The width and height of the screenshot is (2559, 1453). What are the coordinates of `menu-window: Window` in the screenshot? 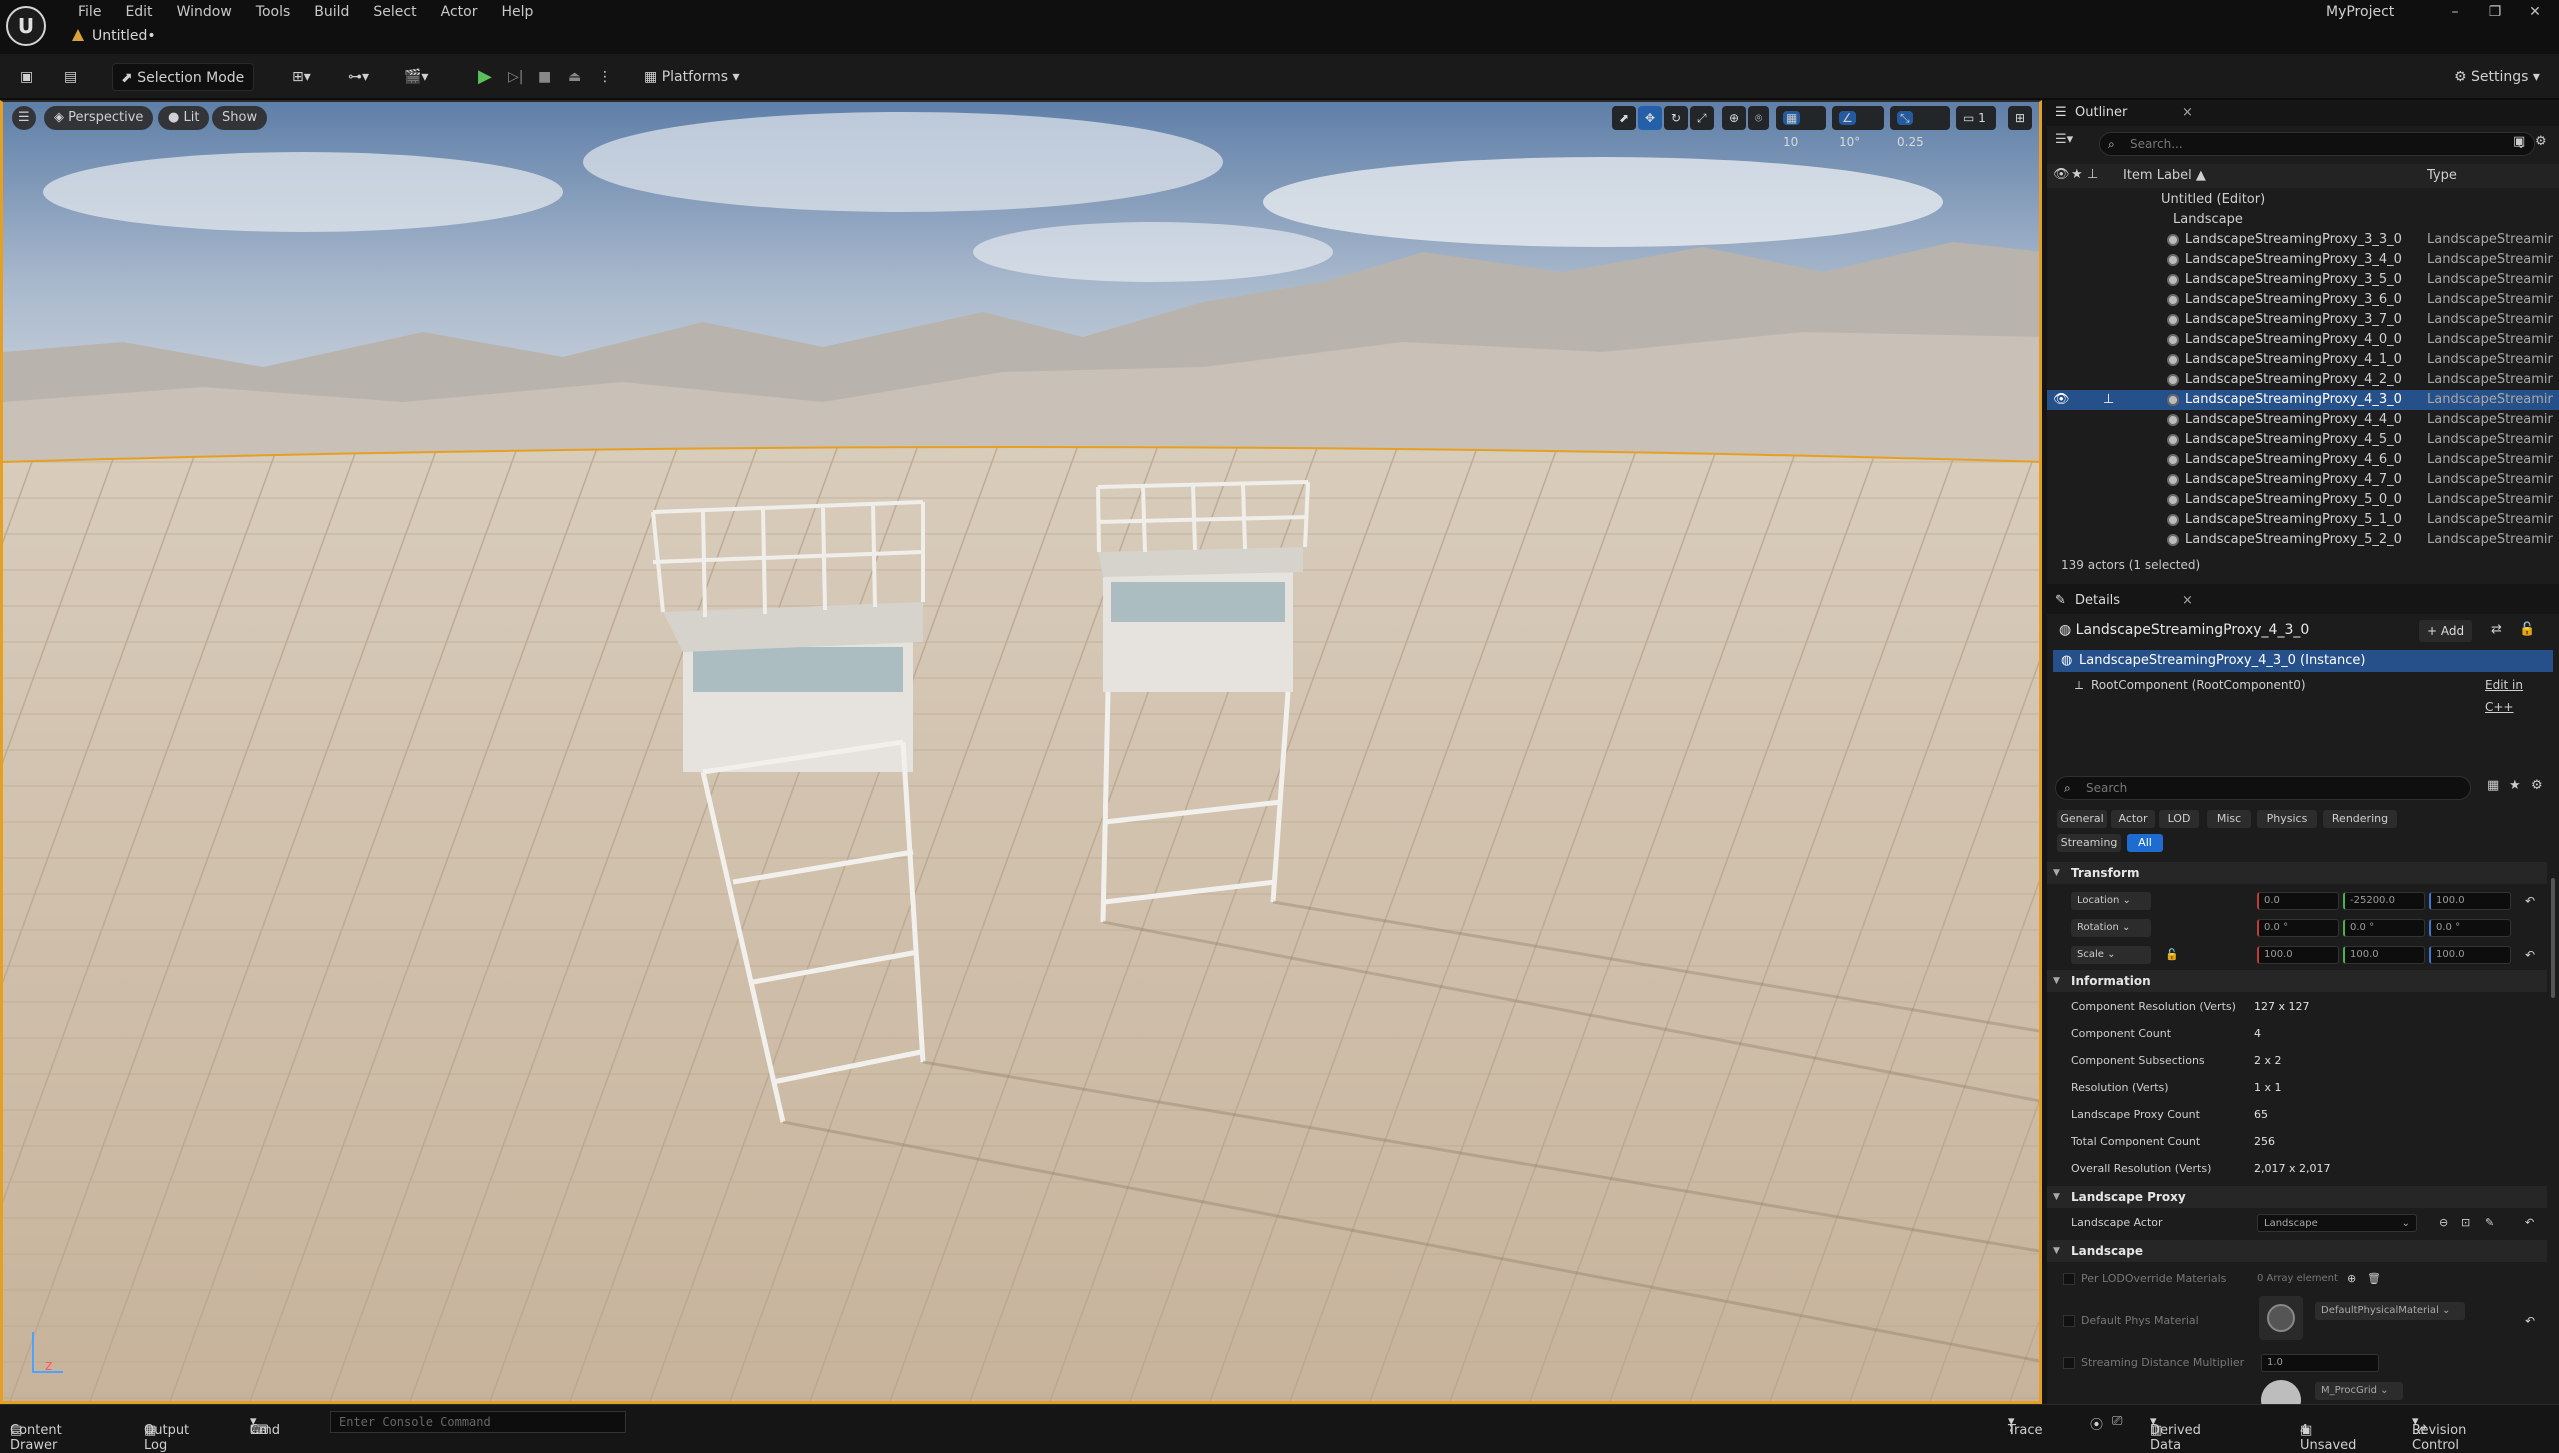 It's located at (204, 12).